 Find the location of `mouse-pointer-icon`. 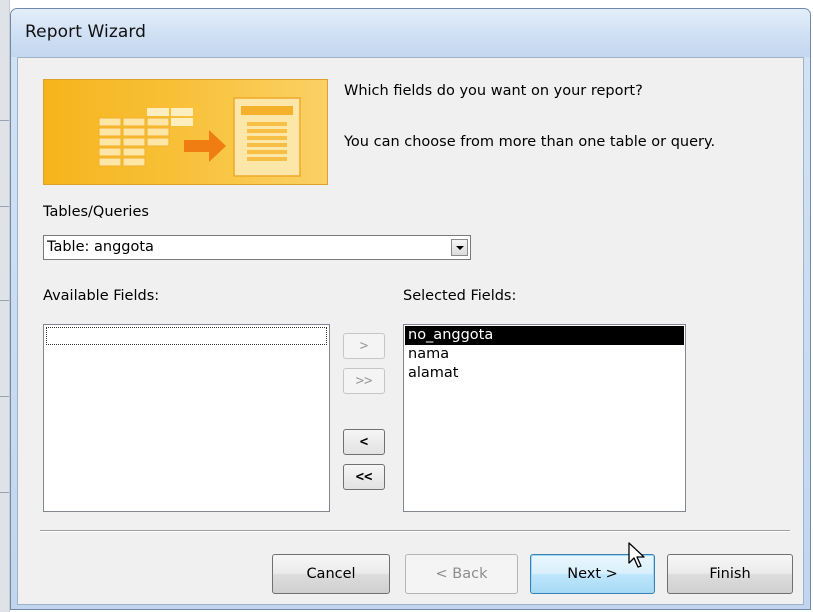

mouse-pointer-icon is located at coordinates (636, 555).